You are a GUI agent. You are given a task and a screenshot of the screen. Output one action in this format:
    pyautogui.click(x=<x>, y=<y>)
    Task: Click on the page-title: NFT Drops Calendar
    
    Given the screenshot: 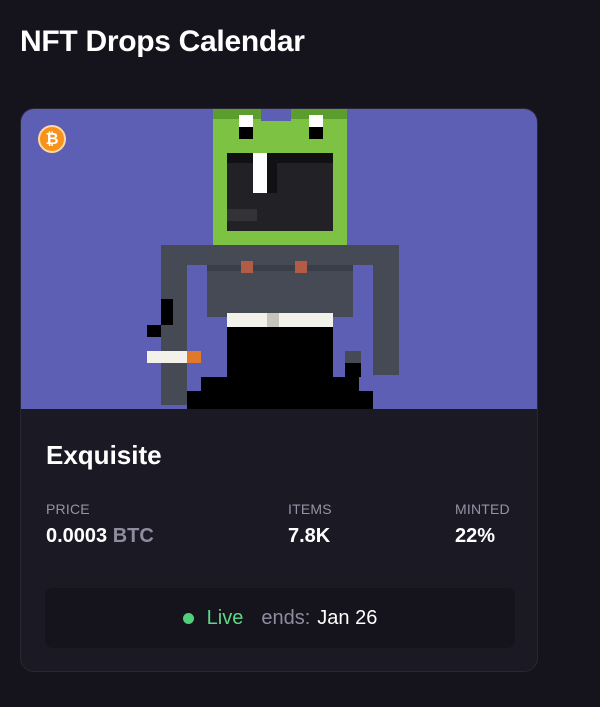 What is the action you would take?
    pyautogui.click(x=162, y=41)
    